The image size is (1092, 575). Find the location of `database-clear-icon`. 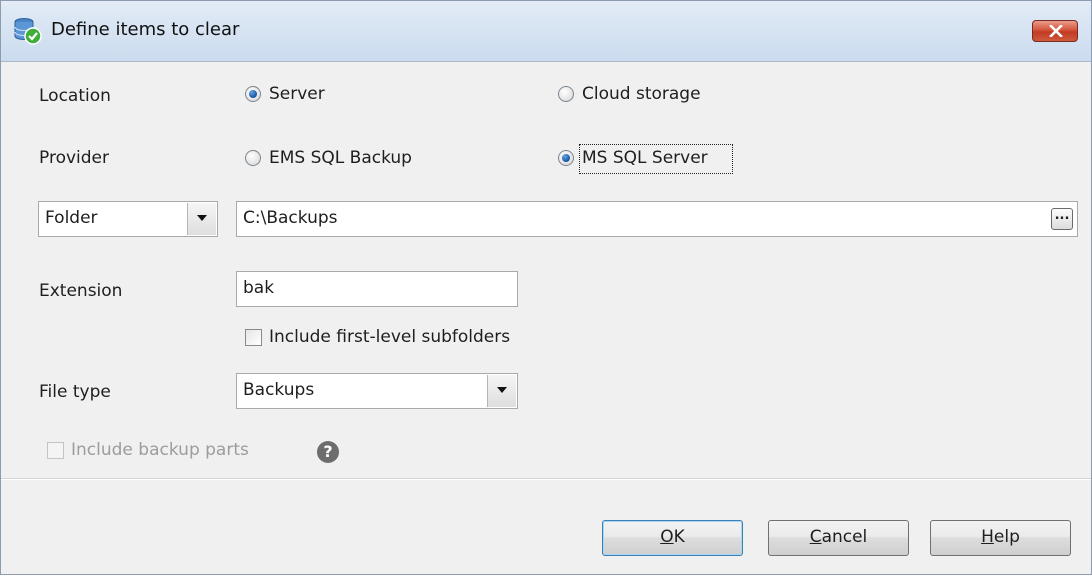

database-clear-icon is located at coordinates (28, 31).